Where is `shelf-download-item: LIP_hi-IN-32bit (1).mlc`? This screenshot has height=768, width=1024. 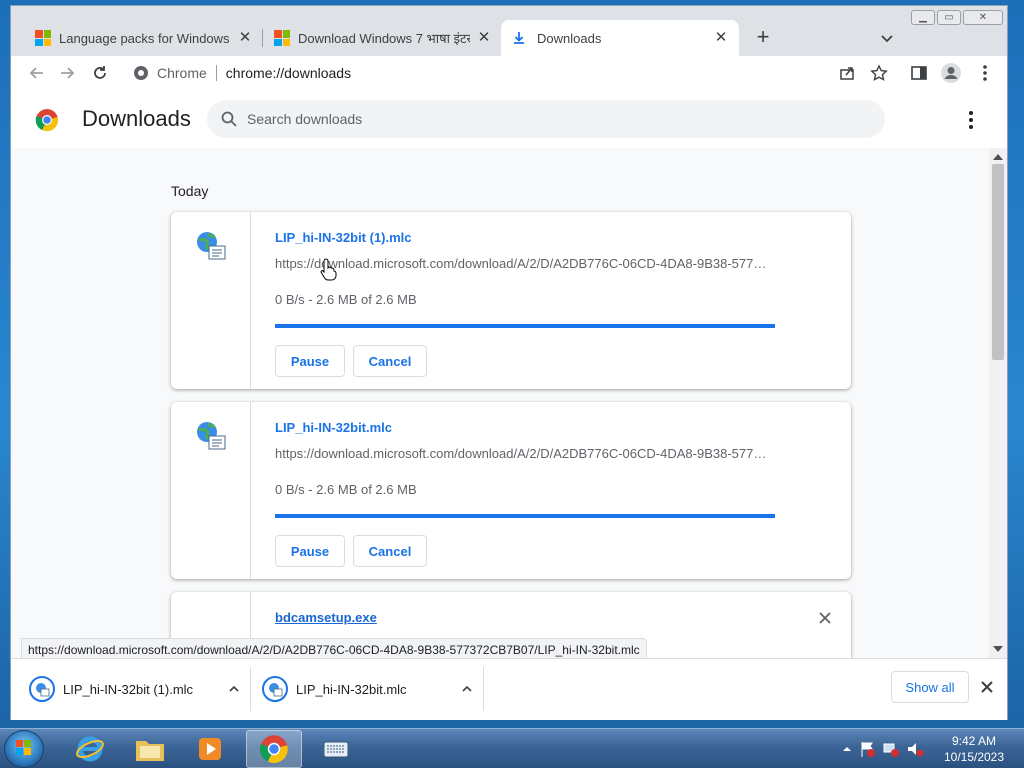
shelf-download-item: LIP_hi-IN-32bit (1).mlc is located at coordinates (135, 689).